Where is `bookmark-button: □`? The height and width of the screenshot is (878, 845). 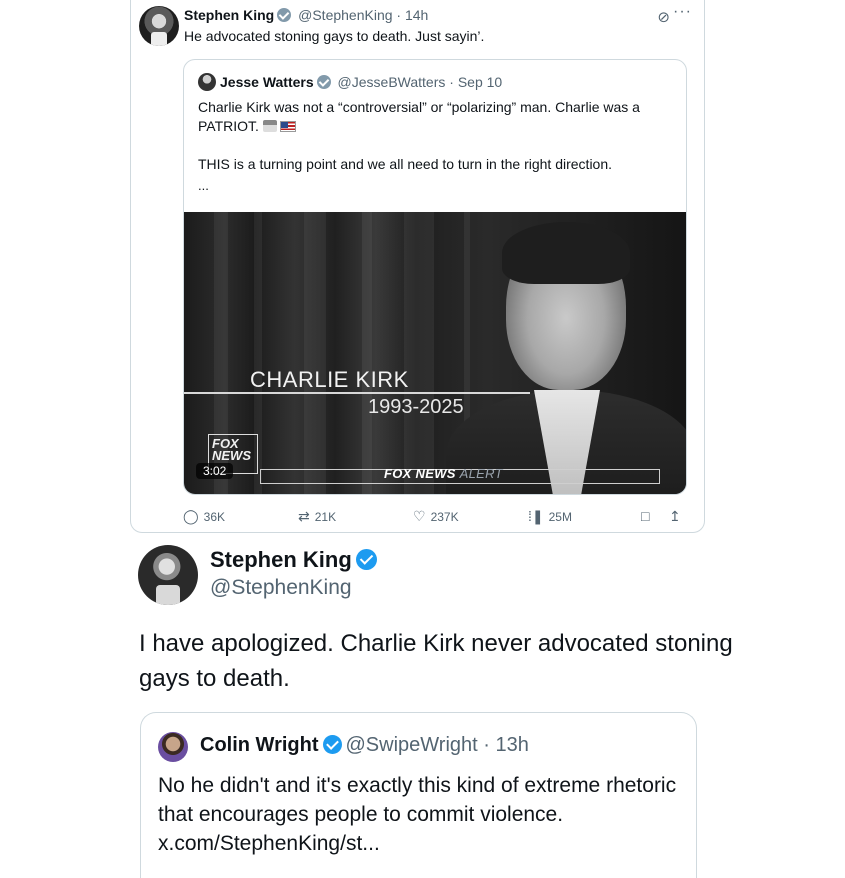 bookmark-button: □ is located at coordinates (645, 516).